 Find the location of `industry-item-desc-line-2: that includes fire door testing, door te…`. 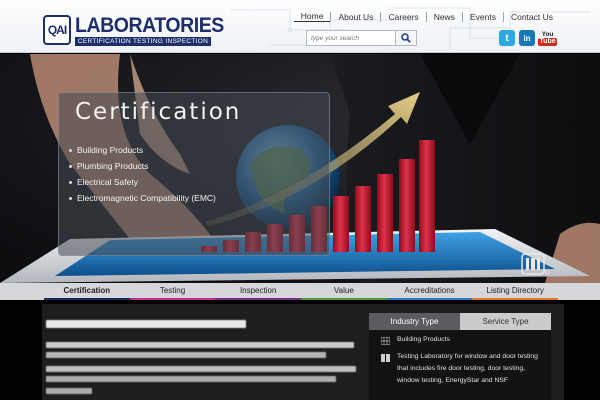

industry-item-desc-line-2: that includes fire door testing, door te… is located at coordinates (461, 368).